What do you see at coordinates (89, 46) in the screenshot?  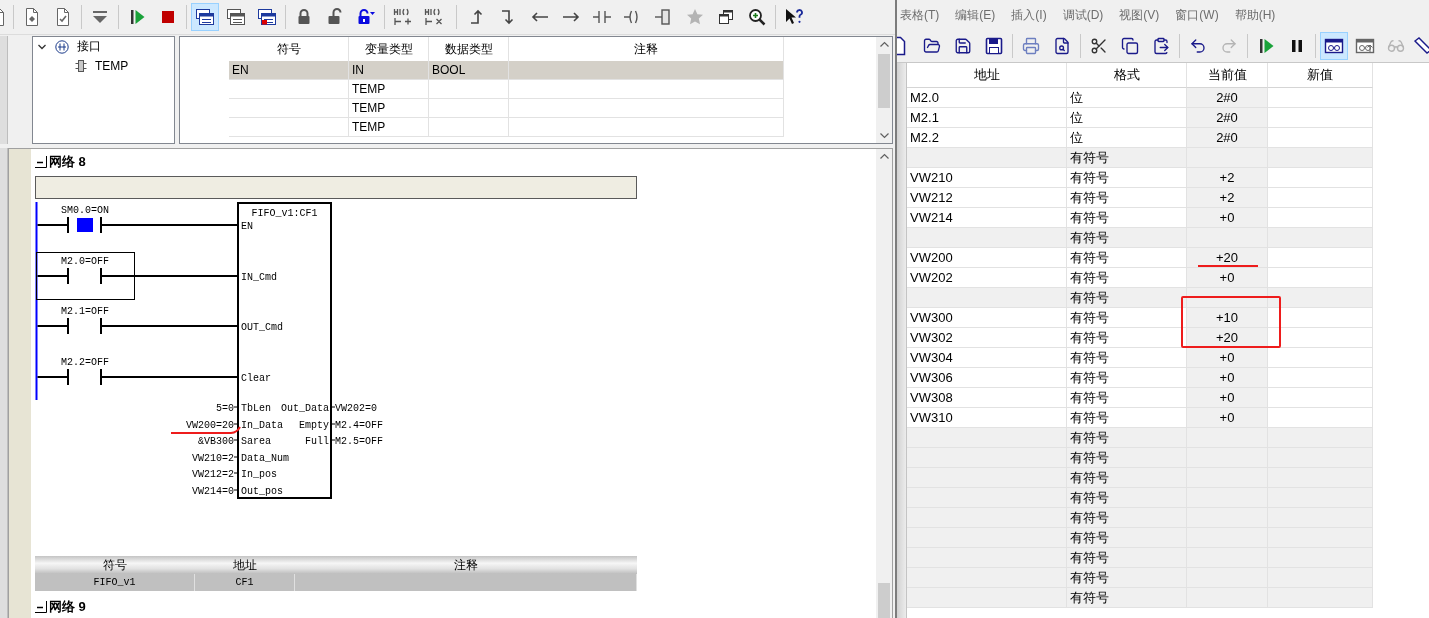 I see `tree-item: 接口` at bounding box center [89, 46].